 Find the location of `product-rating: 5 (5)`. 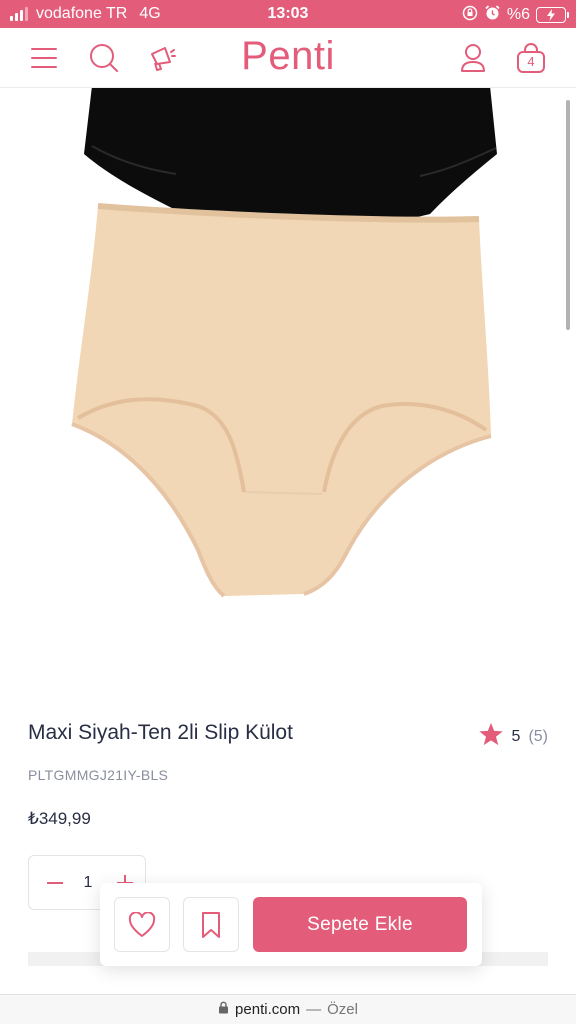

product-rating: 5 (5) is located at coordinates (513, 737).